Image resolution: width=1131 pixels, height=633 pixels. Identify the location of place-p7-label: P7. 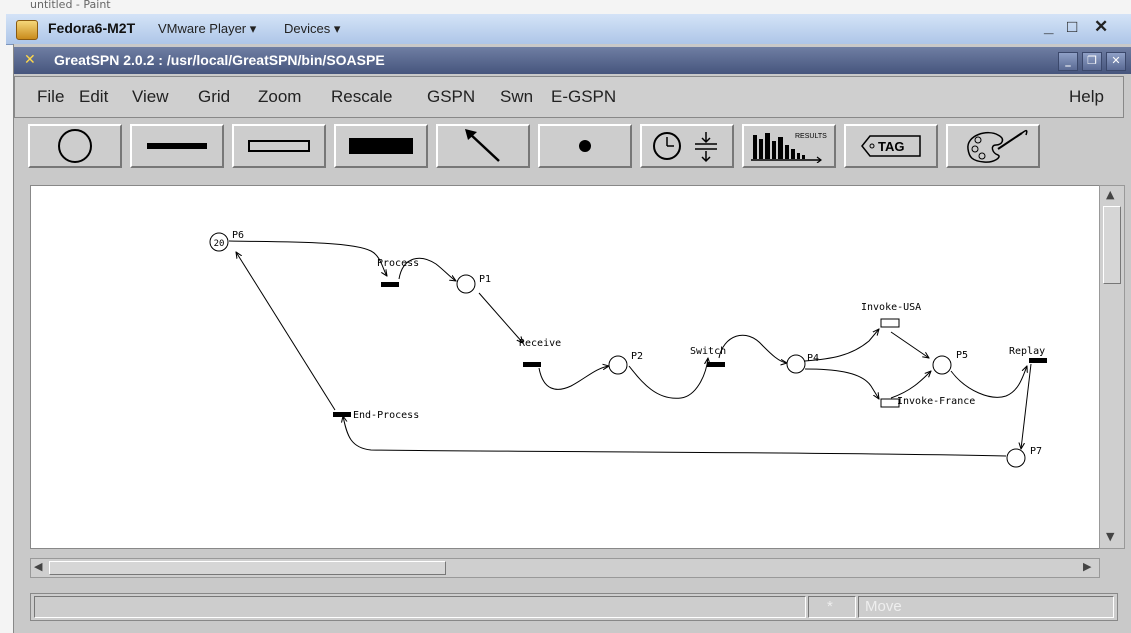
(1036, 451).